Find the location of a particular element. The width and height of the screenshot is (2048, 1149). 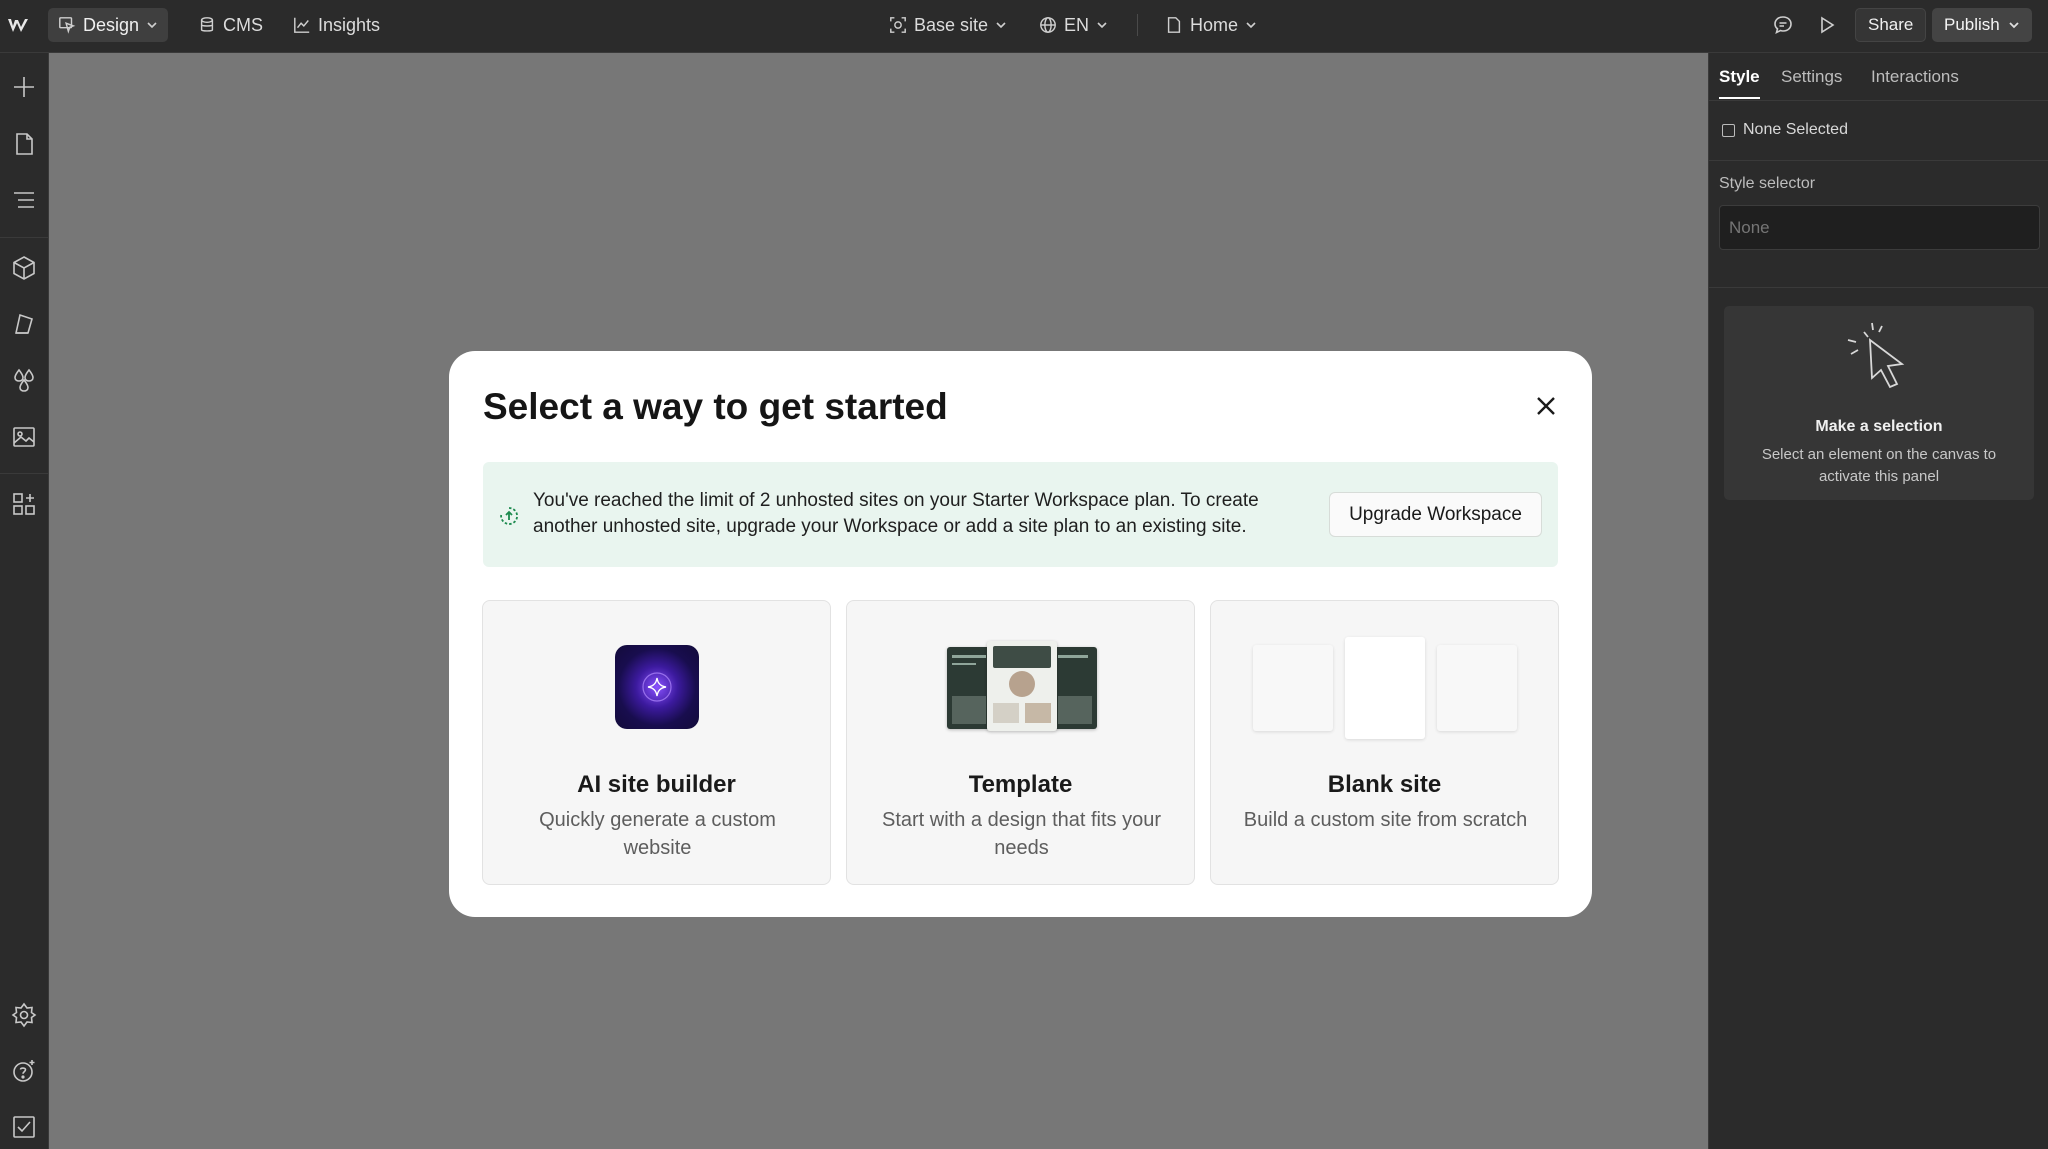

design-label: Design is located at coordinates (111, 24).